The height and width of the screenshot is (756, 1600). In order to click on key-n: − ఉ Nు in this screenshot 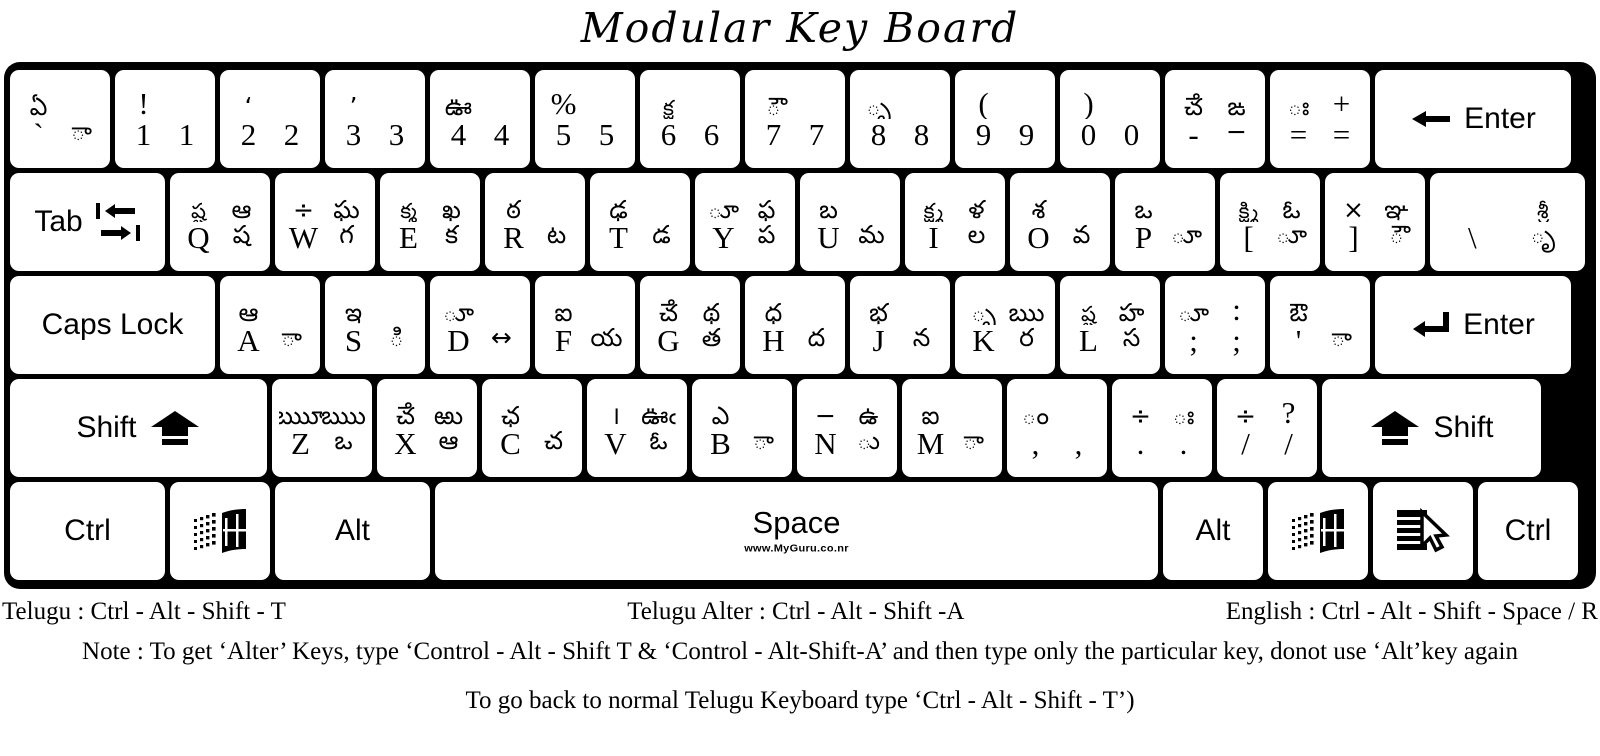, I will do `click(847, 428)`.